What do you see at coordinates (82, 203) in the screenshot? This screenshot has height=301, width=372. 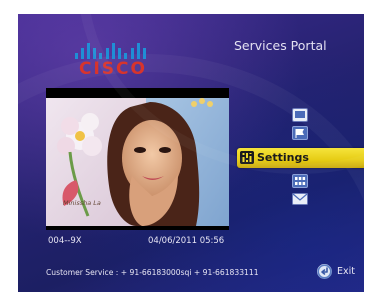 I see `video-overlay-text: Minissha La` at bounding box center [82, 203].